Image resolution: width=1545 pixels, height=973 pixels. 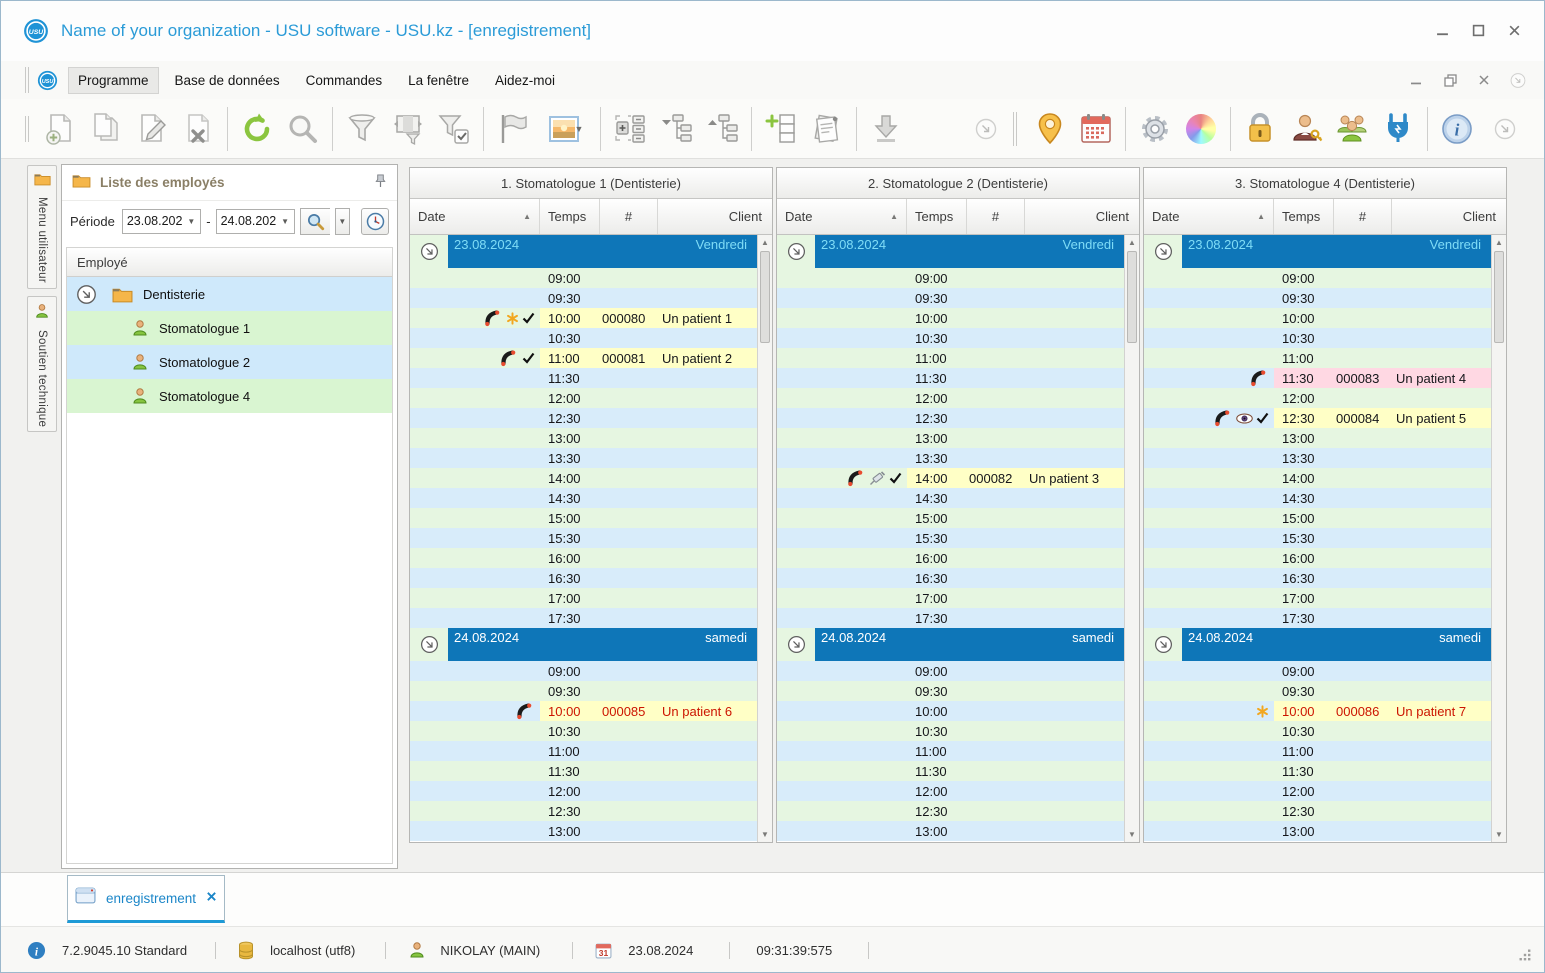 What do you see at coordinates (583, 711) in the screenshot?
I see `appointment-row: 10:00 000085 Un patient 6` at bounding box center [583, 711].